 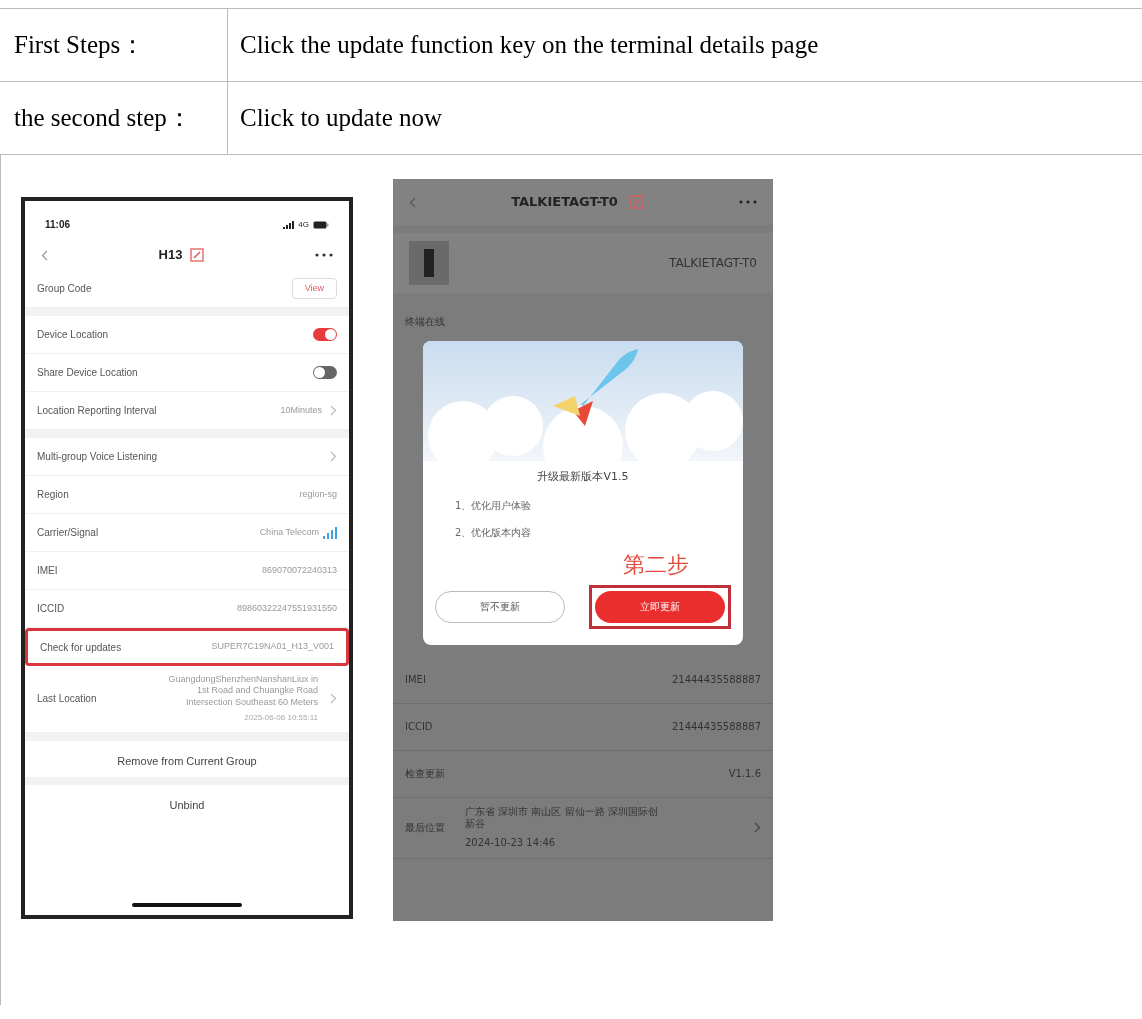 I want to click on dialog-title: 升级最新版本V1.5, so click(x=583, y=477).